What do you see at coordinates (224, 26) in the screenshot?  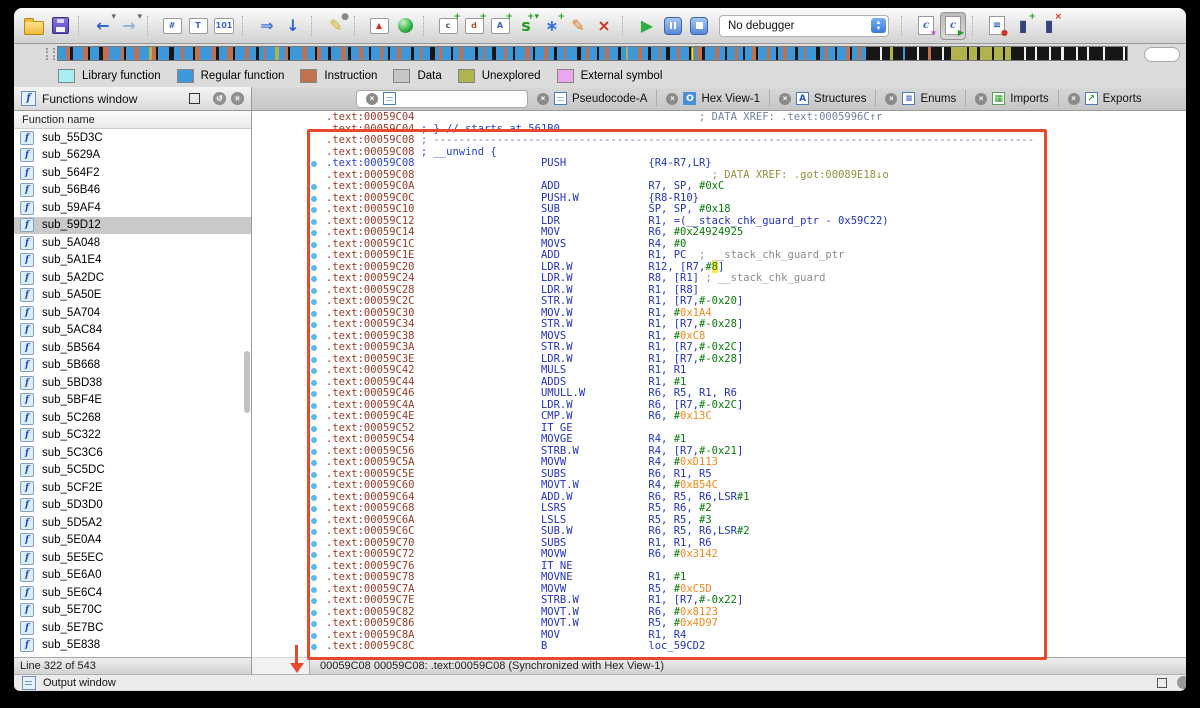 I see `search-value-button: 101` at bounding box center [224, 26].